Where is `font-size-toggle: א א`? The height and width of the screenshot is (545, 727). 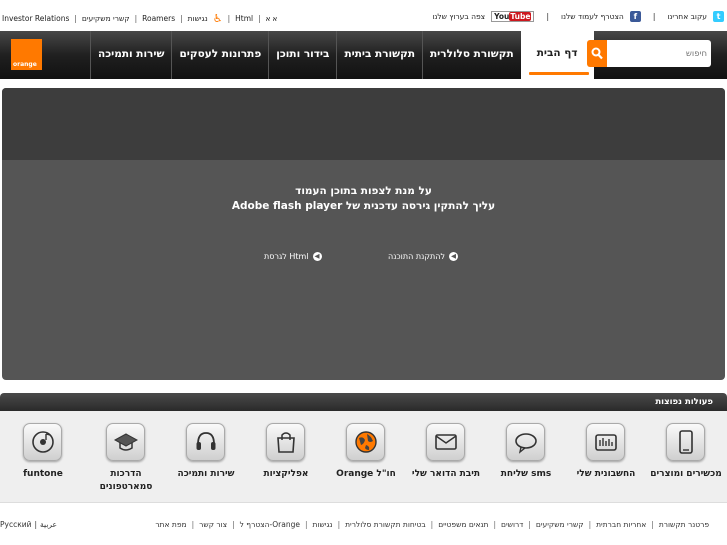 font-size-toggle: א א is located at coordinates (272, 19).